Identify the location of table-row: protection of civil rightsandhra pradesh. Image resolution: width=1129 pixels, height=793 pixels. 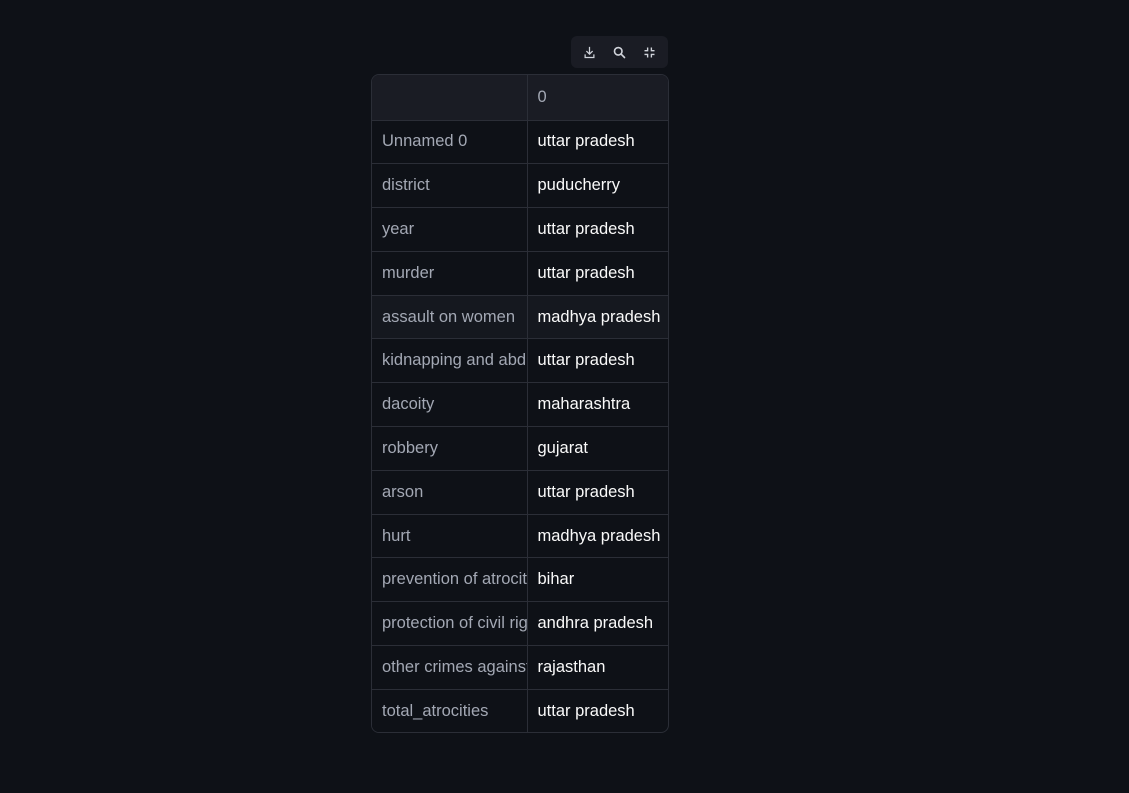
(520, 624).